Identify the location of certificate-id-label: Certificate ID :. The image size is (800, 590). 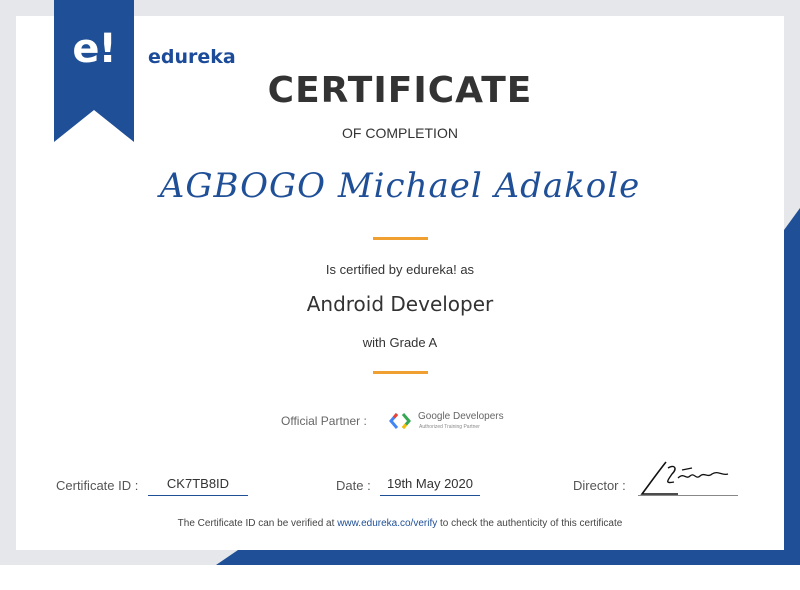
(97, 485).